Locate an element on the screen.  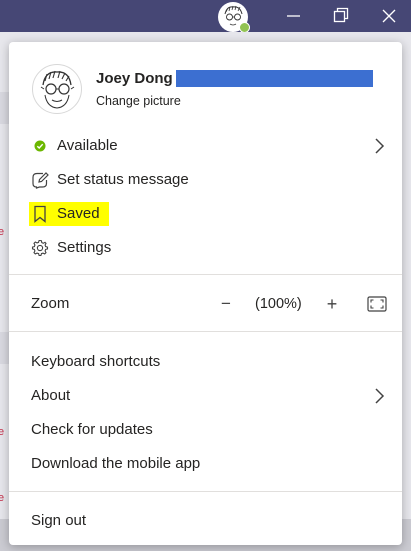
download-mobile-app-label: Download the mobile app is located at coordinates (116, 463).